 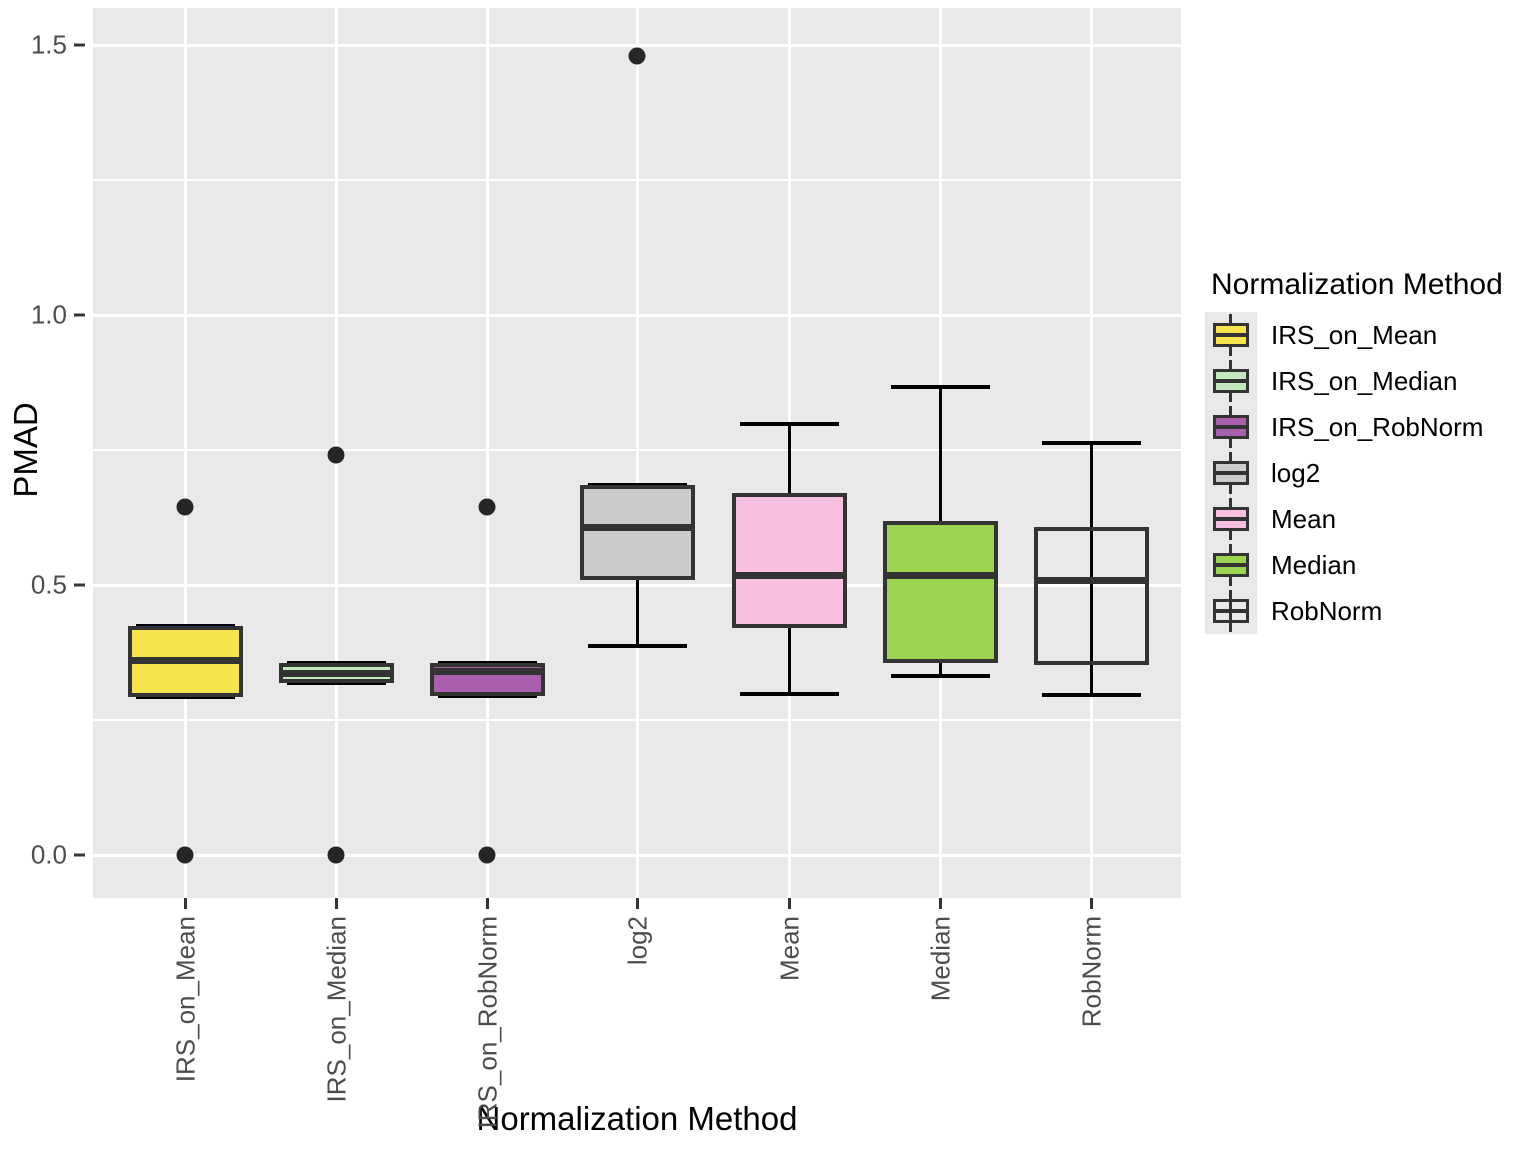 What do you see at coordinates (1091, 442) in the screenshot?
I see `whisker-cap-upper` at bounding box center [1091, 442].